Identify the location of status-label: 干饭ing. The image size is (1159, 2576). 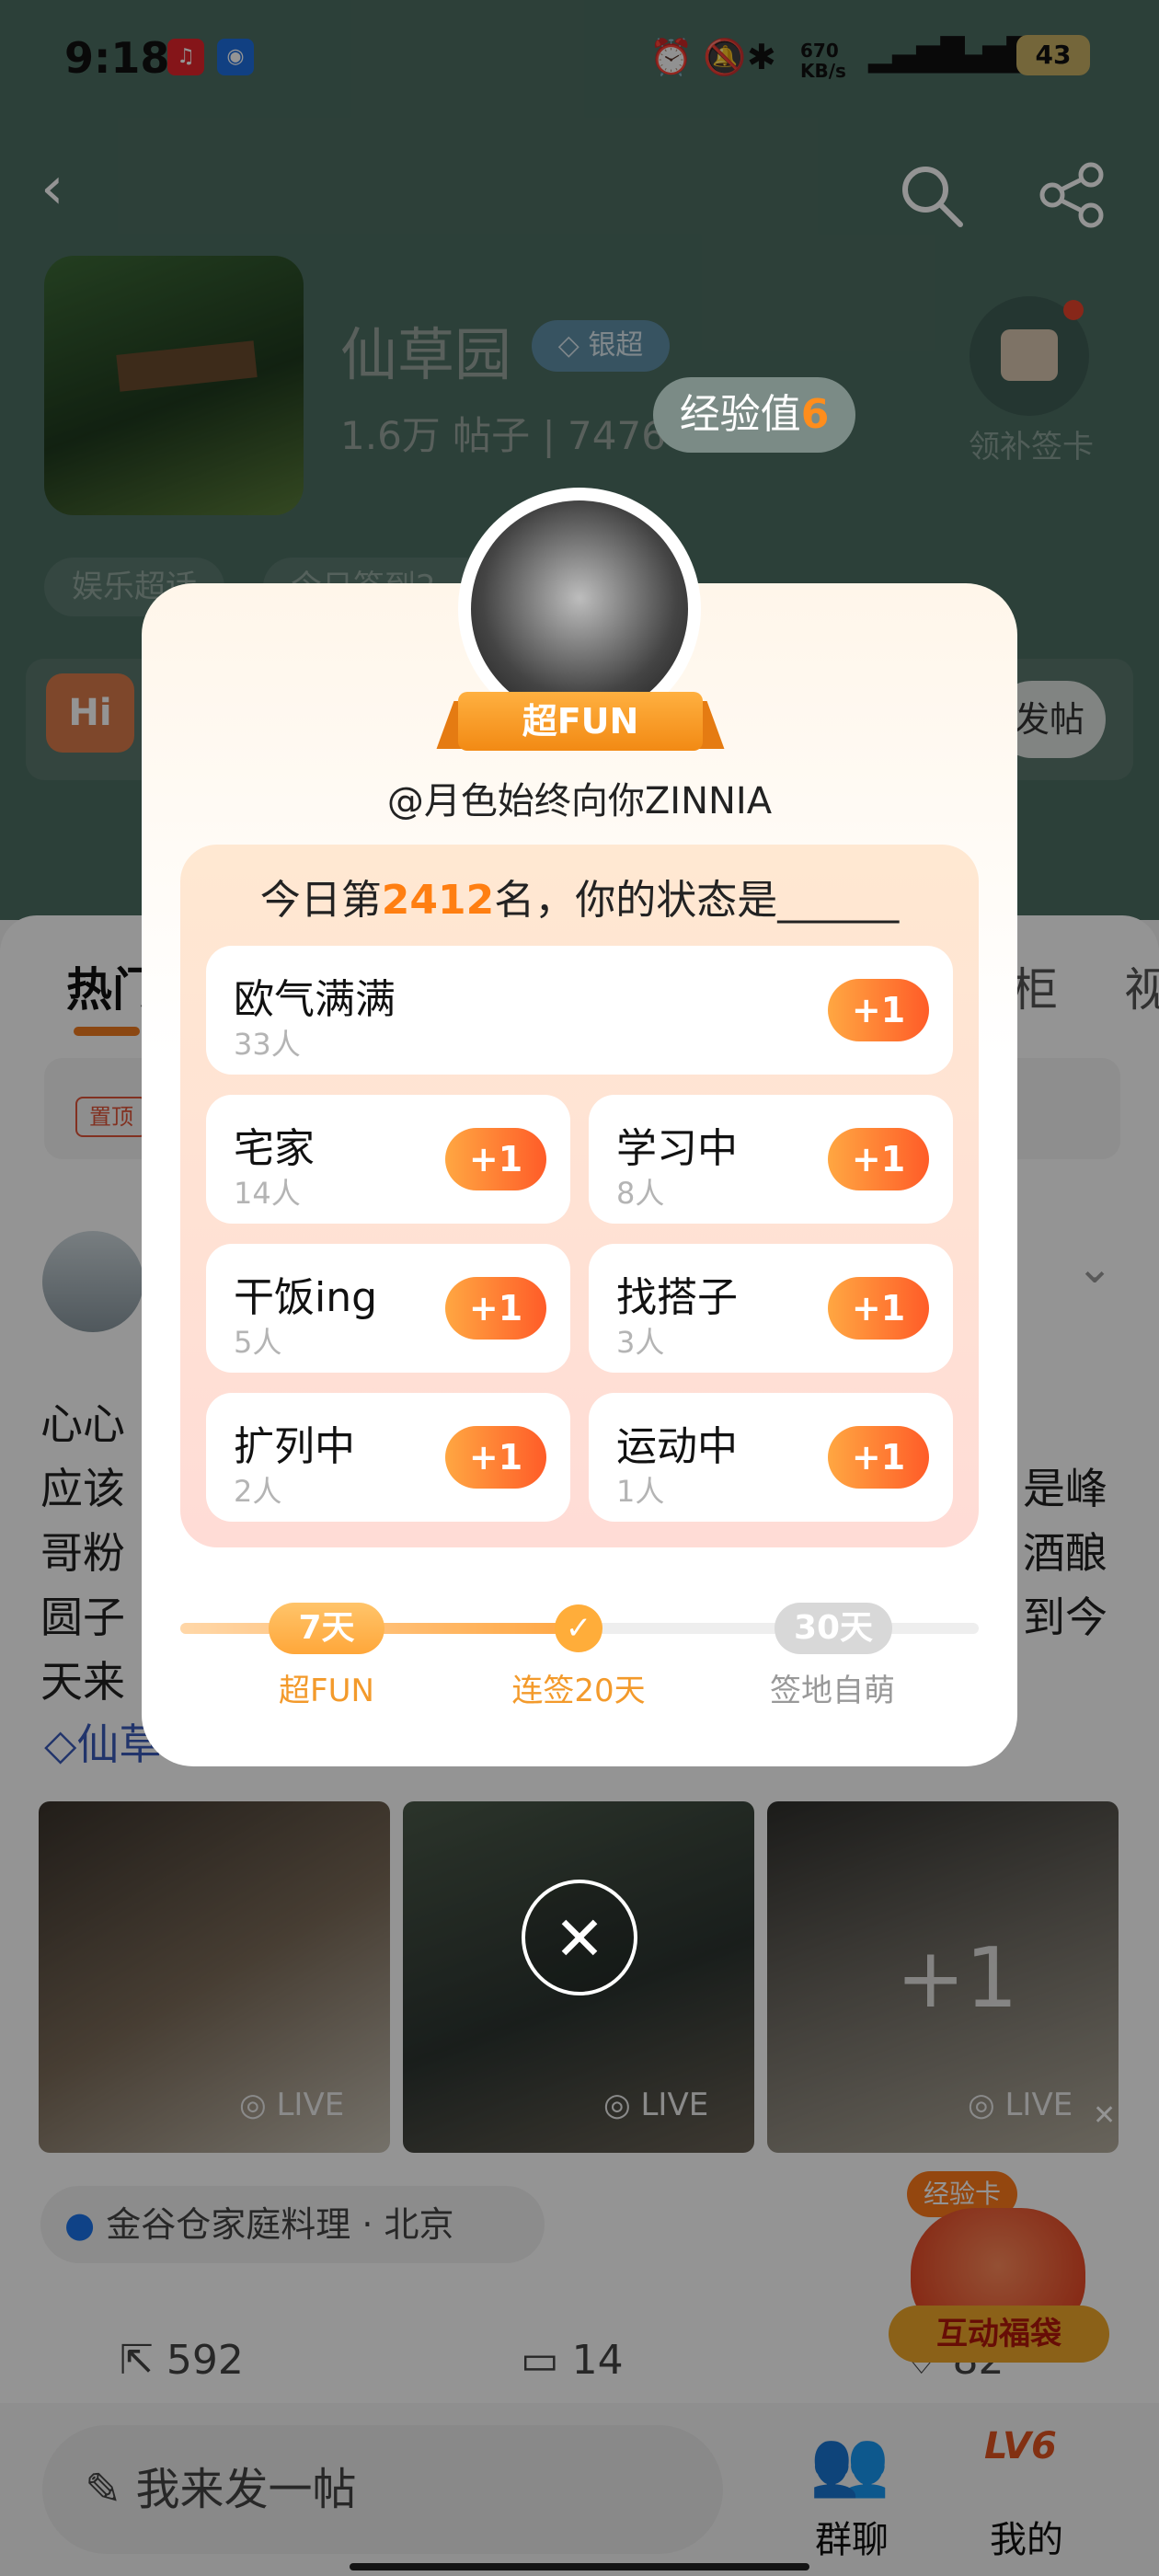
(306, 1297).